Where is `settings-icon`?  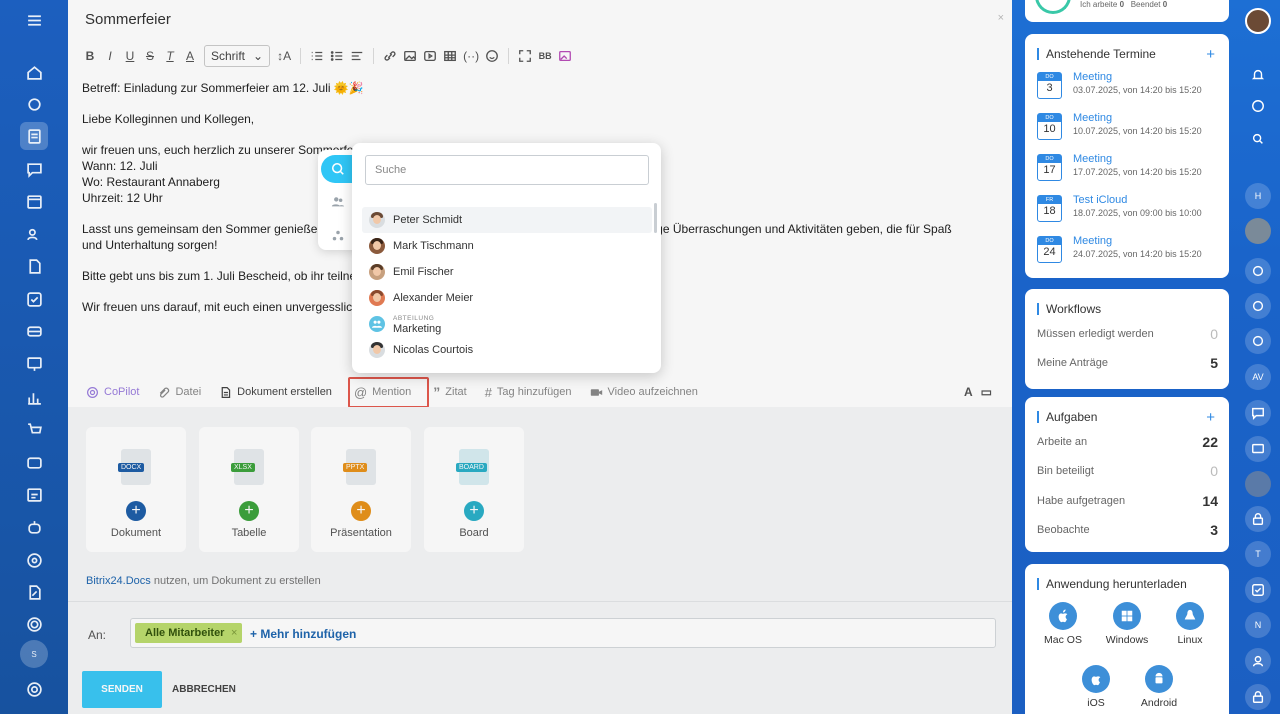
settings-icon is located at coordinates (34, 689).